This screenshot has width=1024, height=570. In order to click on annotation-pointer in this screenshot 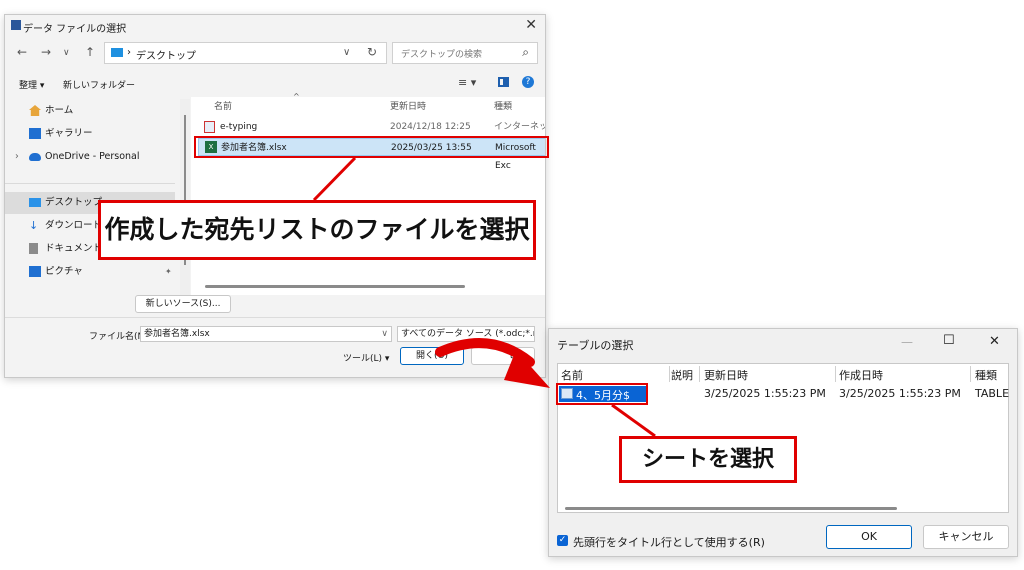, I will do `click(545, 388)`.